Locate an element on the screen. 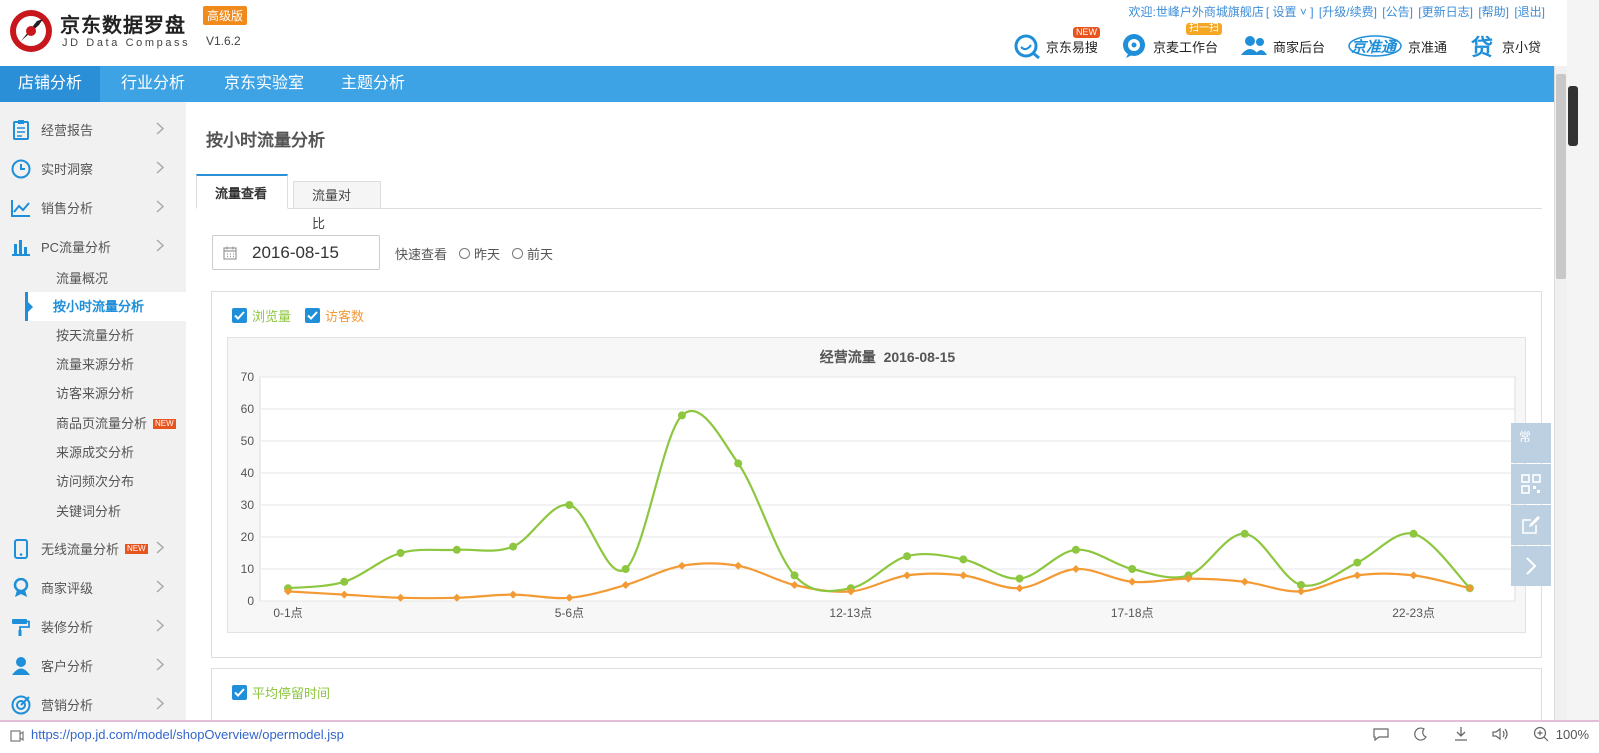 The height and width of the screenshot is (753, 1599). tab-traffic-compare: 流量对比 is located at coordinates (337, 206).